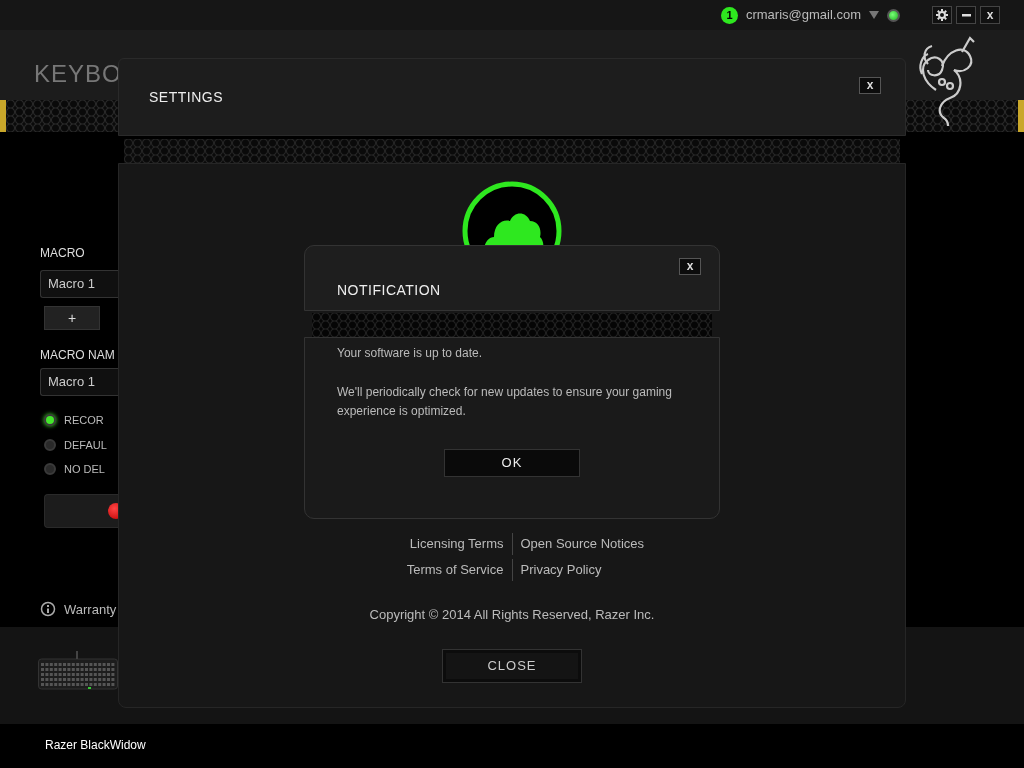  Describe the element at coordinates (78, 671) in the screenshot. I see `keyboard-drawing` at that location.